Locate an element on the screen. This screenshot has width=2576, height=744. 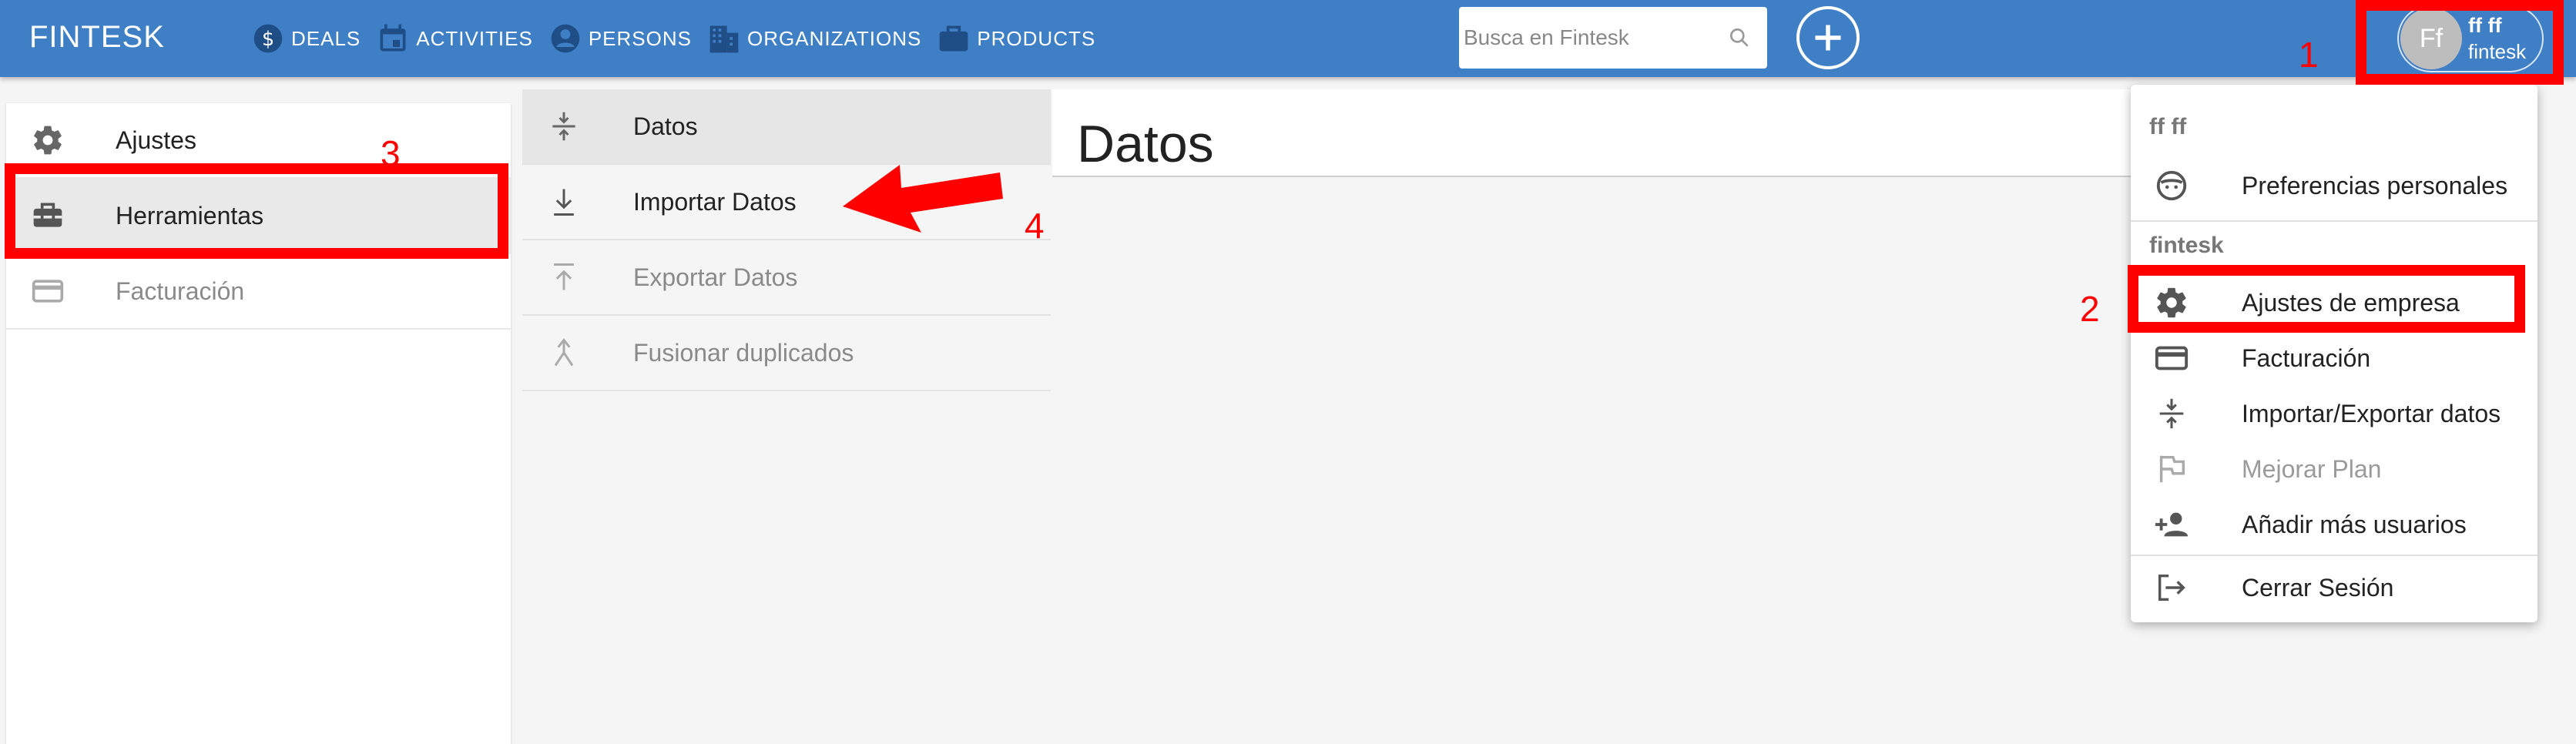
nav-organizations: ORGANIZATIONS is located at coordinates (814, 38).